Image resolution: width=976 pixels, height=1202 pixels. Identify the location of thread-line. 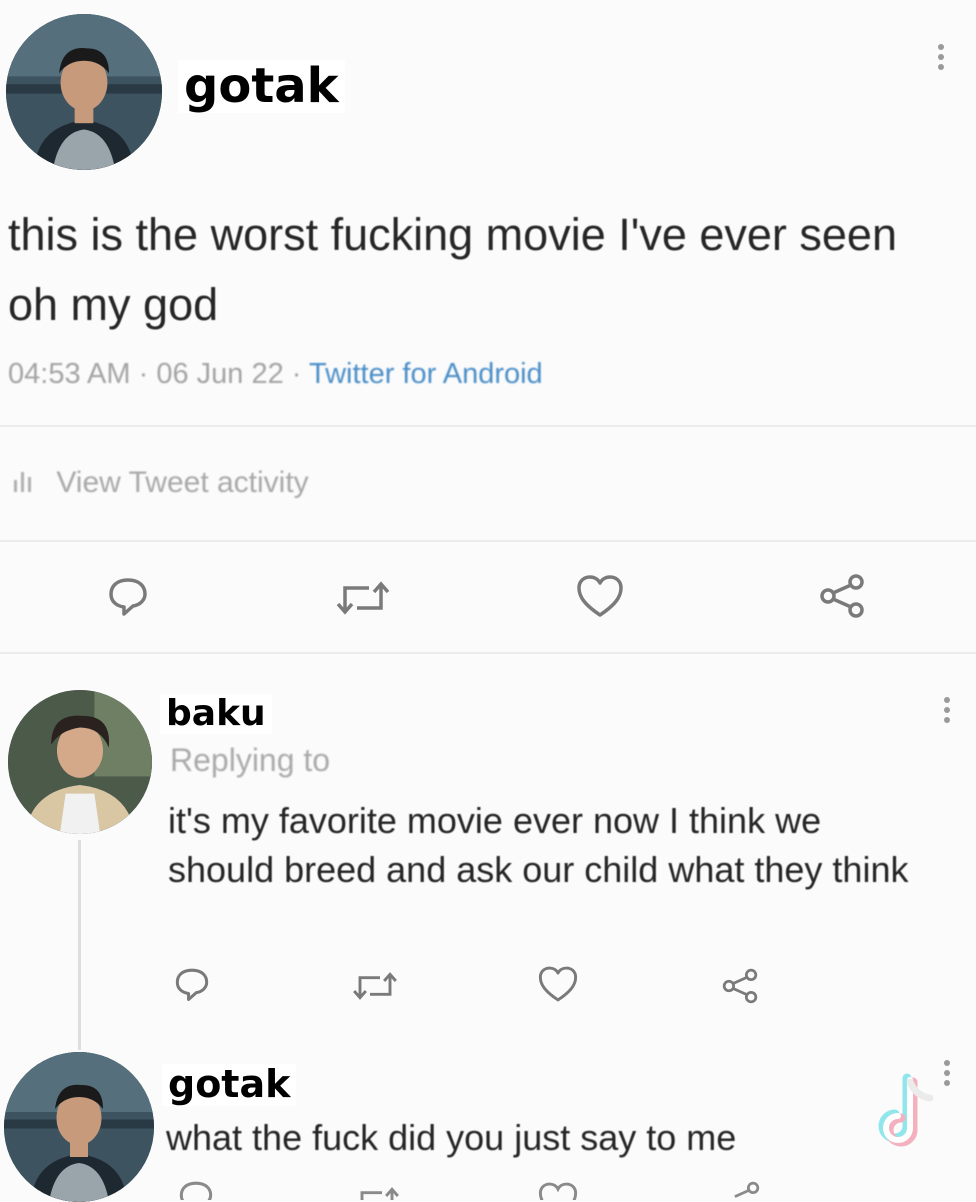
(79, 945).